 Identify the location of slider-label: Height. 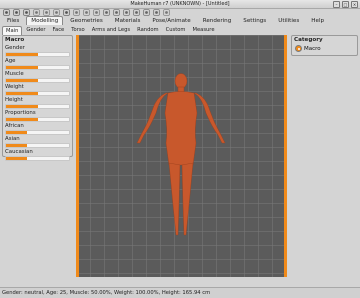
(14, 100).